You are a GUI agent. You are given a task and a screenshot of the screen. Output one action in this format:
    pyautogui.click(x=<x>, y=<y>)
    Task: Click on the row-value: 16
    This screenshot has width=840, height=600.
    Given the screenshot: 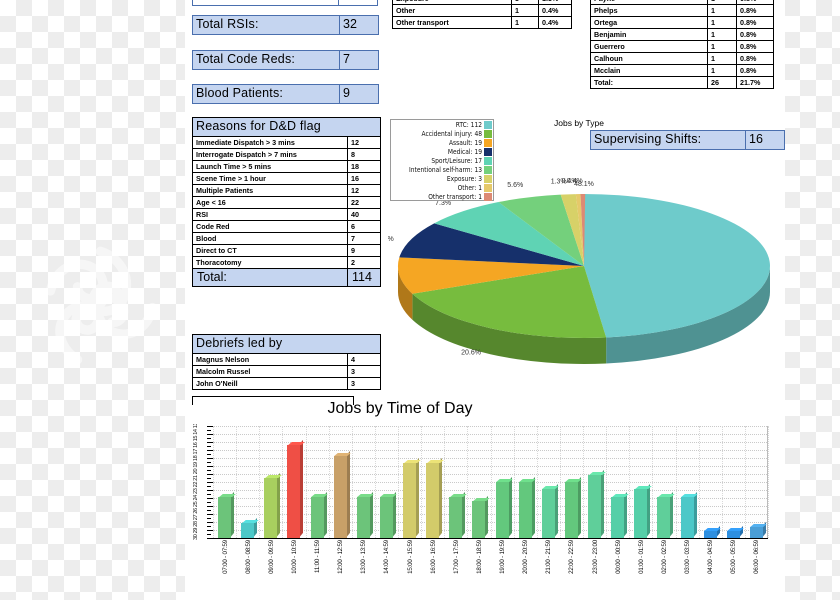 What is the action you would take?
    pyautogui.click(x=364, y=178)
    